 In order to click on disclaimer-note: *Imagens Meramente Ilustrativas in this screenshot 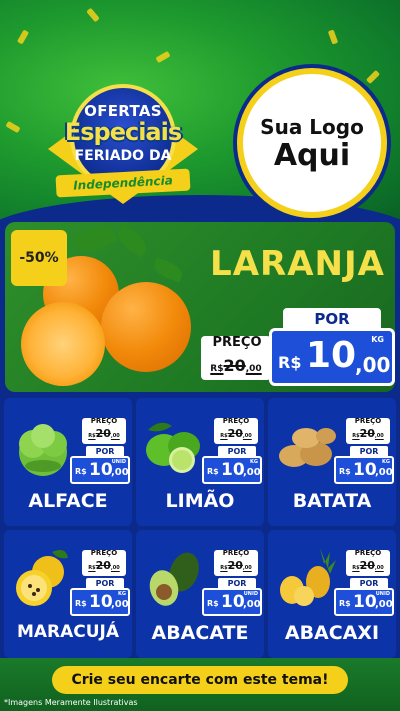, I will do `click(71, 702)`.